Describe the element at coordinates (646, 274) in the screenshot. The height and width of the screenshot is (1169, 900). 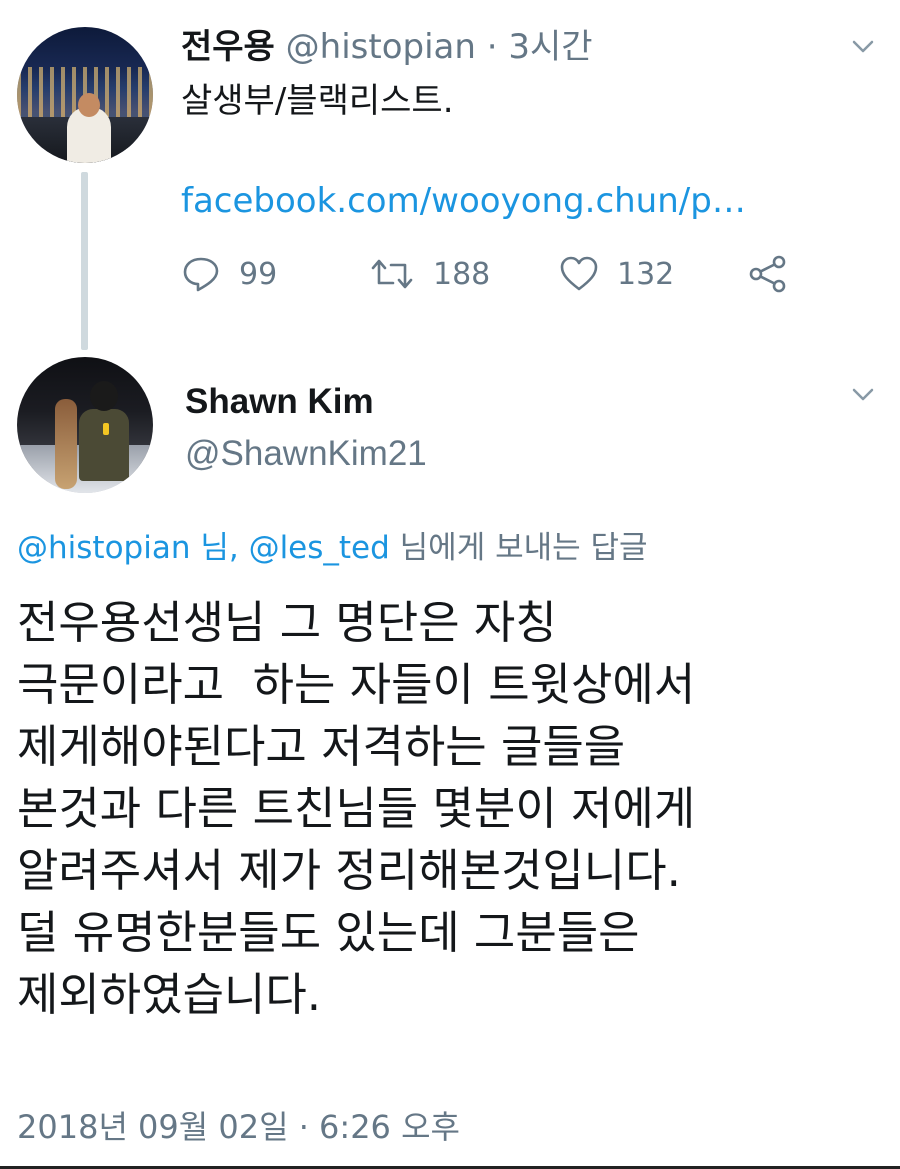
I see `like-count: 132` at that location.